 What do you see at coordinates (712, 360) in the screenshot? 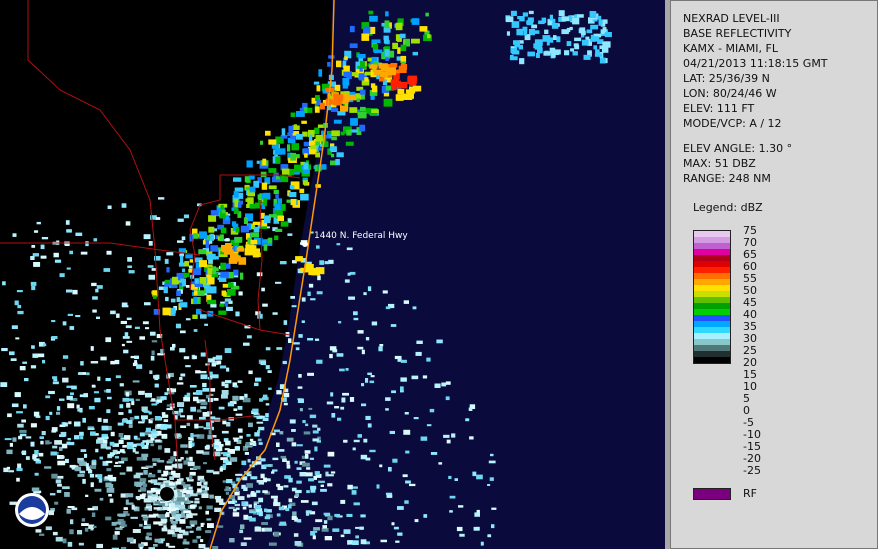
I see `legend-swatch` at bounding box center [712, 360].